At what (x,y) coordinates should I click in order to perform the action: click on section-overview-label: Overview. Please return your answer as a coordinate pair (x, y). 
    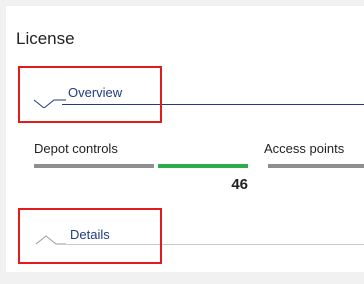
    Looking at the image, I should click on (95, 92).